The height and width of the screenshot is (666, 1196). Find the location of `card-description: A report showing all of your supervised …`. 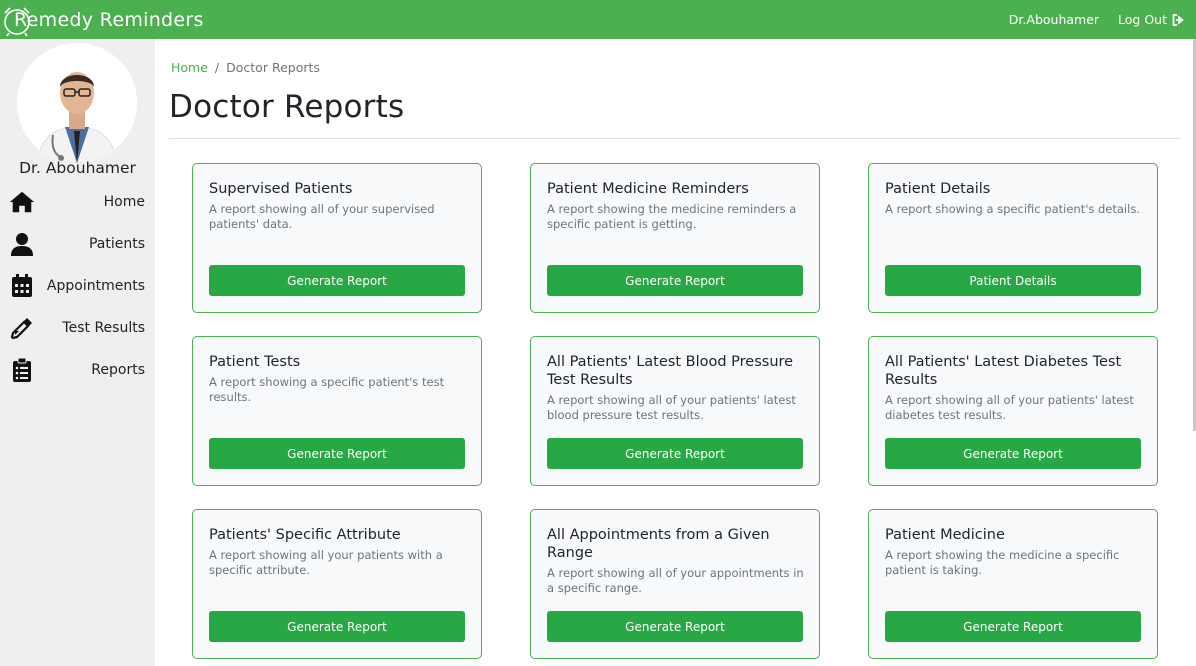

card-description: A report showing all of your supervised … is located at coordinates (322, 216).